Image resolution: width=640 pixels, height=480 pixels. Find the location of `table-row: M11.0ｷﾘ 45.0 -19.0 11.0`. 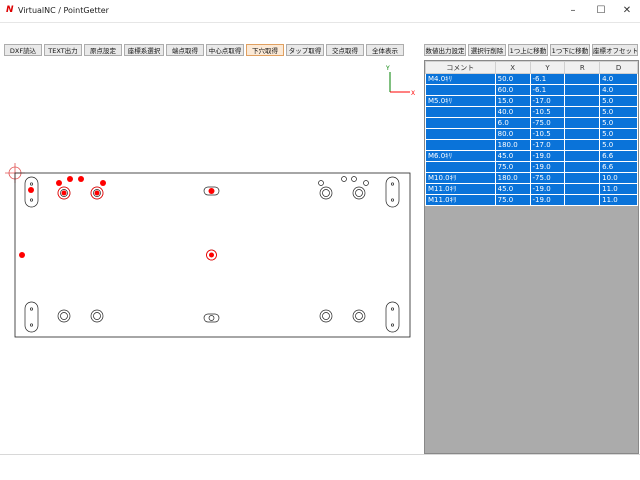

table-row: M11.0ｷﾘ 45.0 -19.0 11.0 is located at coordinates (531, 189).